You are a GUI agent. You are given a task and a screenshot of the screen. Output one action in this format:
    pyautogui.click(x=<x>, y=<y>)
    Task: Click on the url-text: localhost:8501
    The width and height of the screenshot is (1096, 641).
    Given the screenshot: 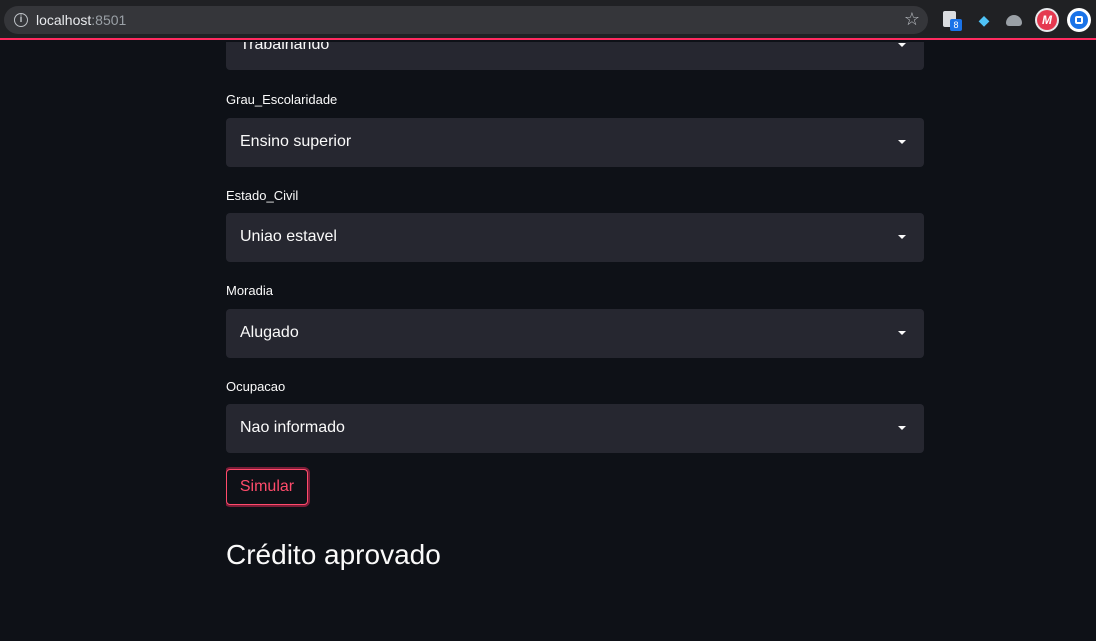 What is the action you would take?
    pyautogui.click(x=81, y=20)
    